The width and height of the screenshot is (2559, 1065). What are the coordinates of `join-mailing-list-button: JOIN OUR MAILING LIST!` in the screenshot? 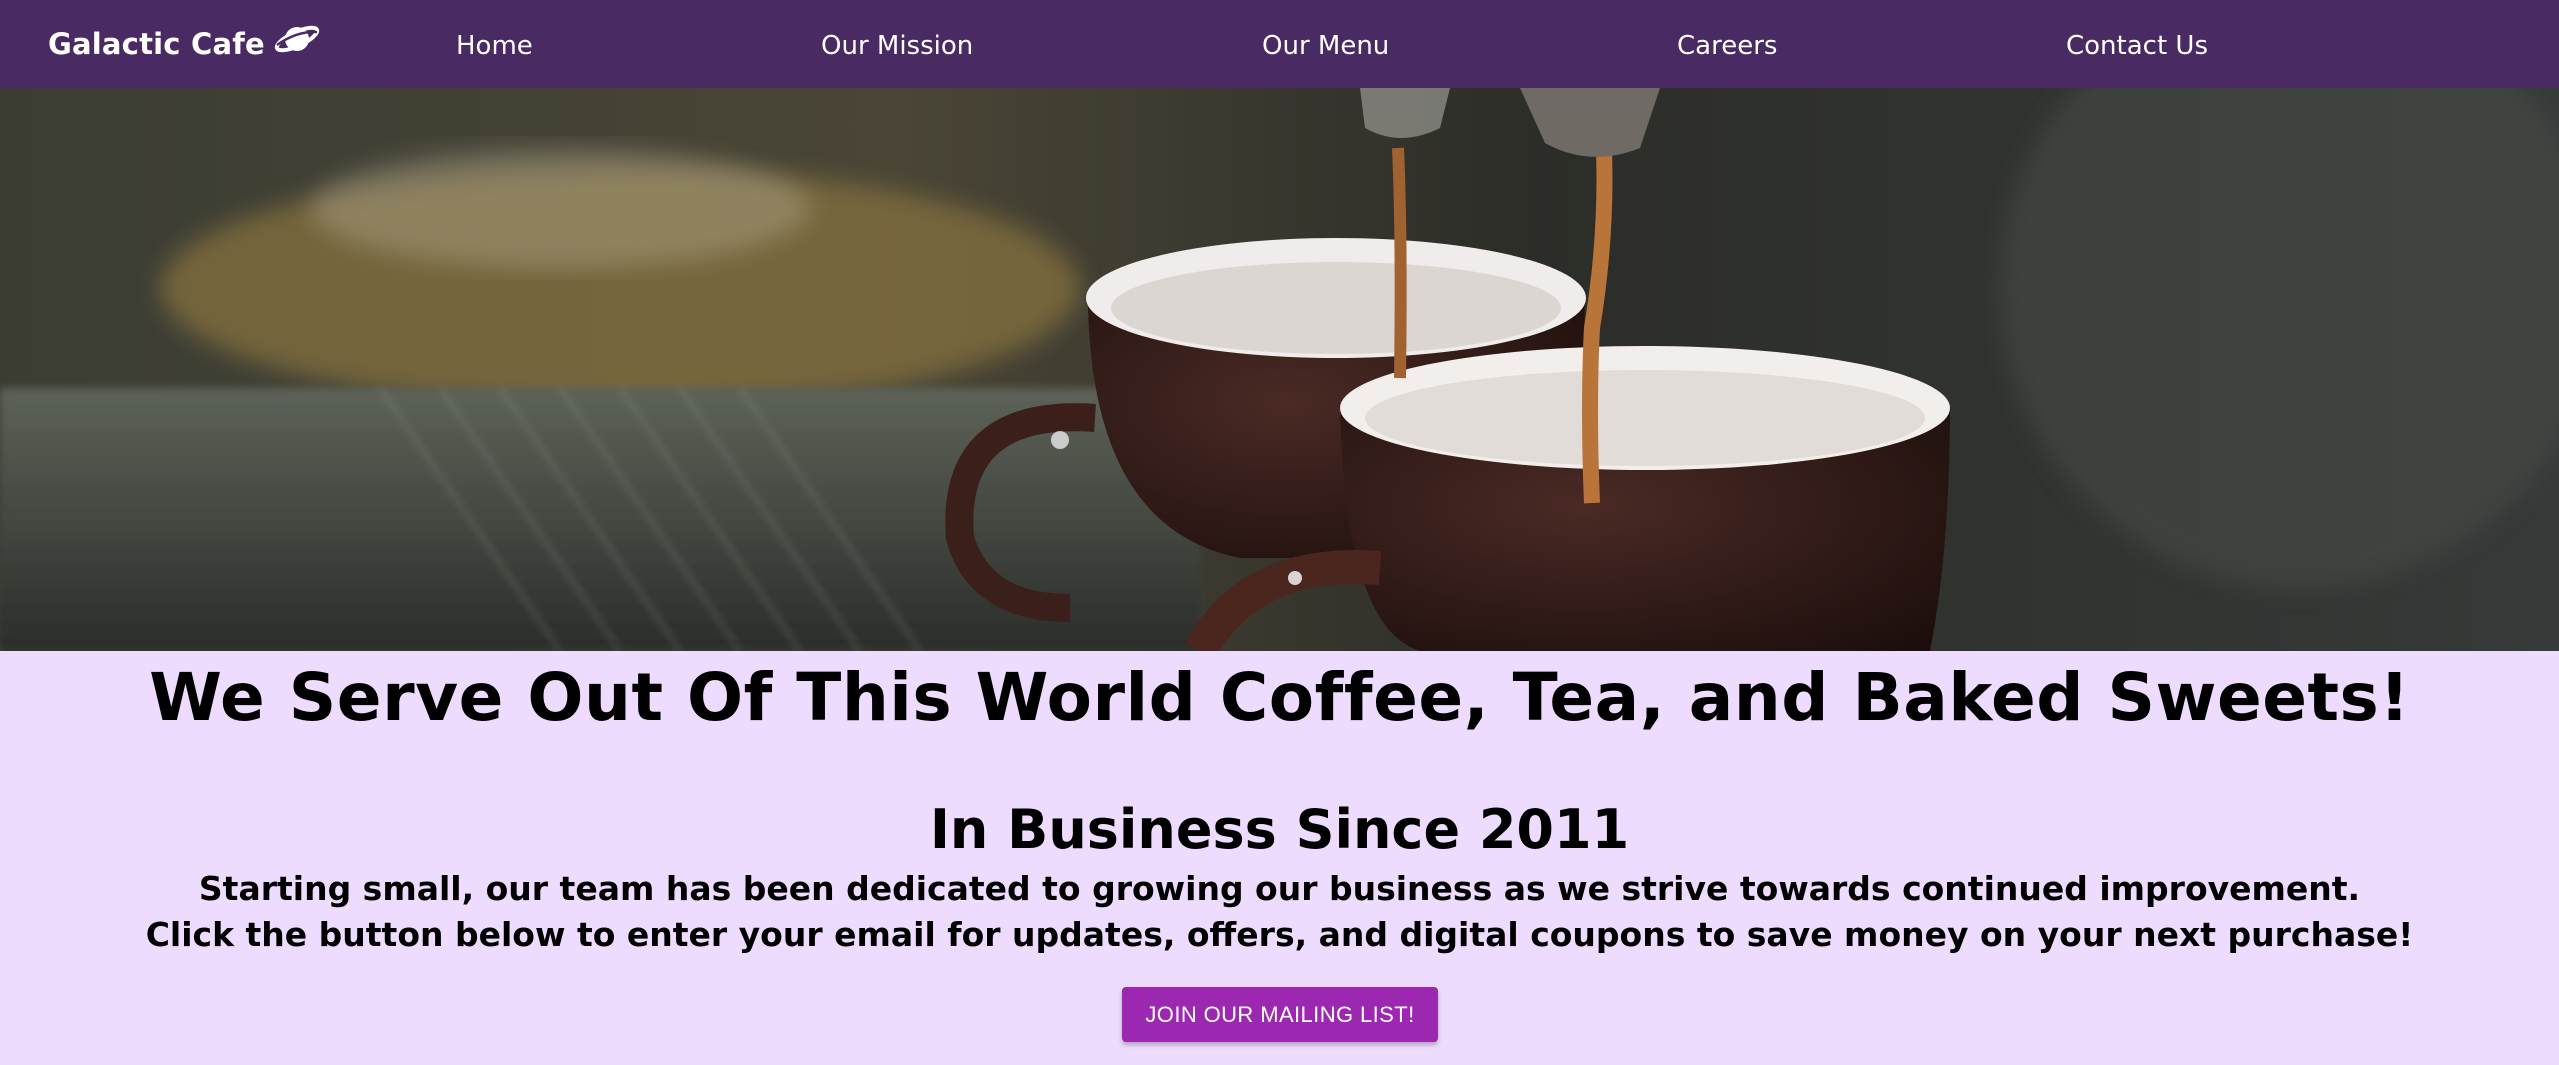 It's located at (1280, 1014).